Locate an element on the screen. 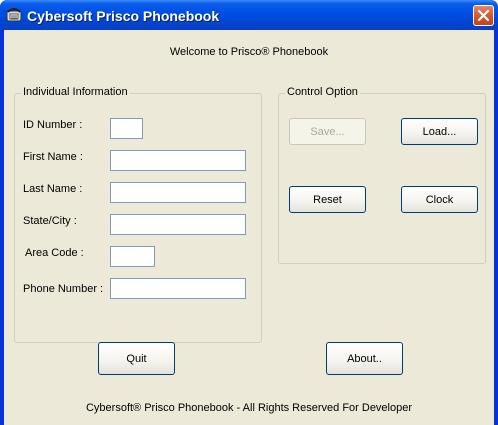  last-name-field is located at coordinates (178, 192).